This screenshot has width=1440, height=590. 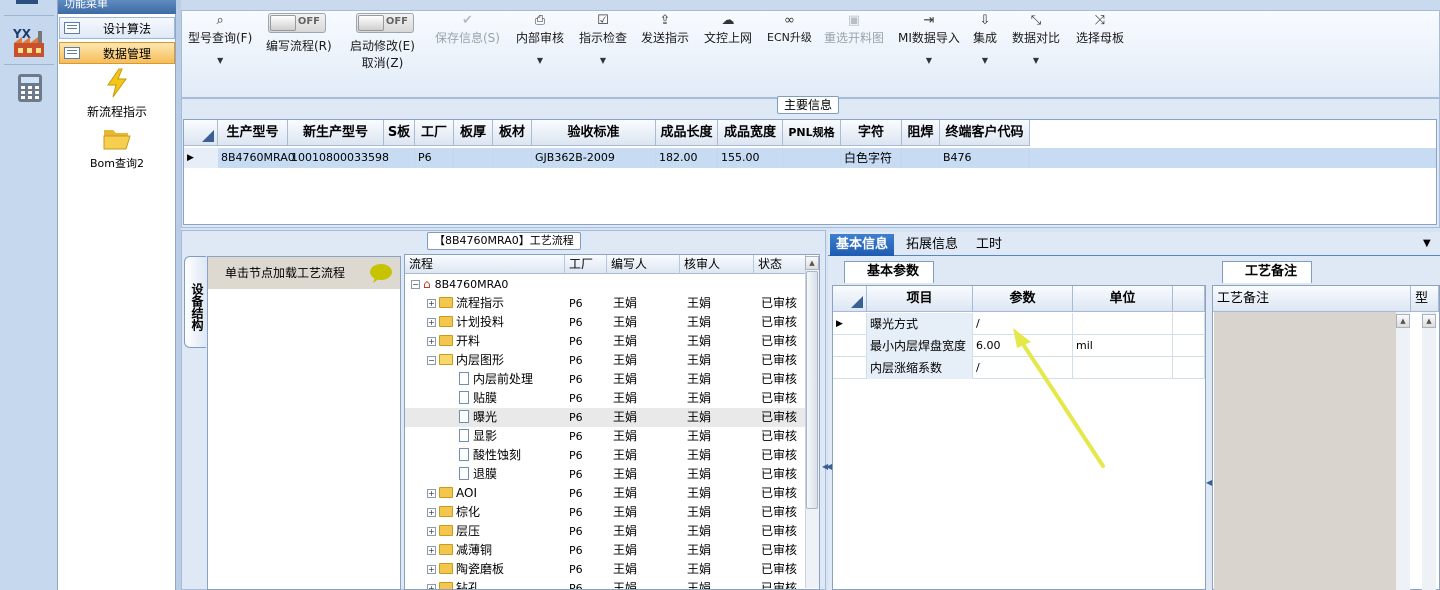 What do you see at coordinates (382, 62) in the screenshot?
I see `cancel-label: 取消(Z)` at bounding box center [382, 62].